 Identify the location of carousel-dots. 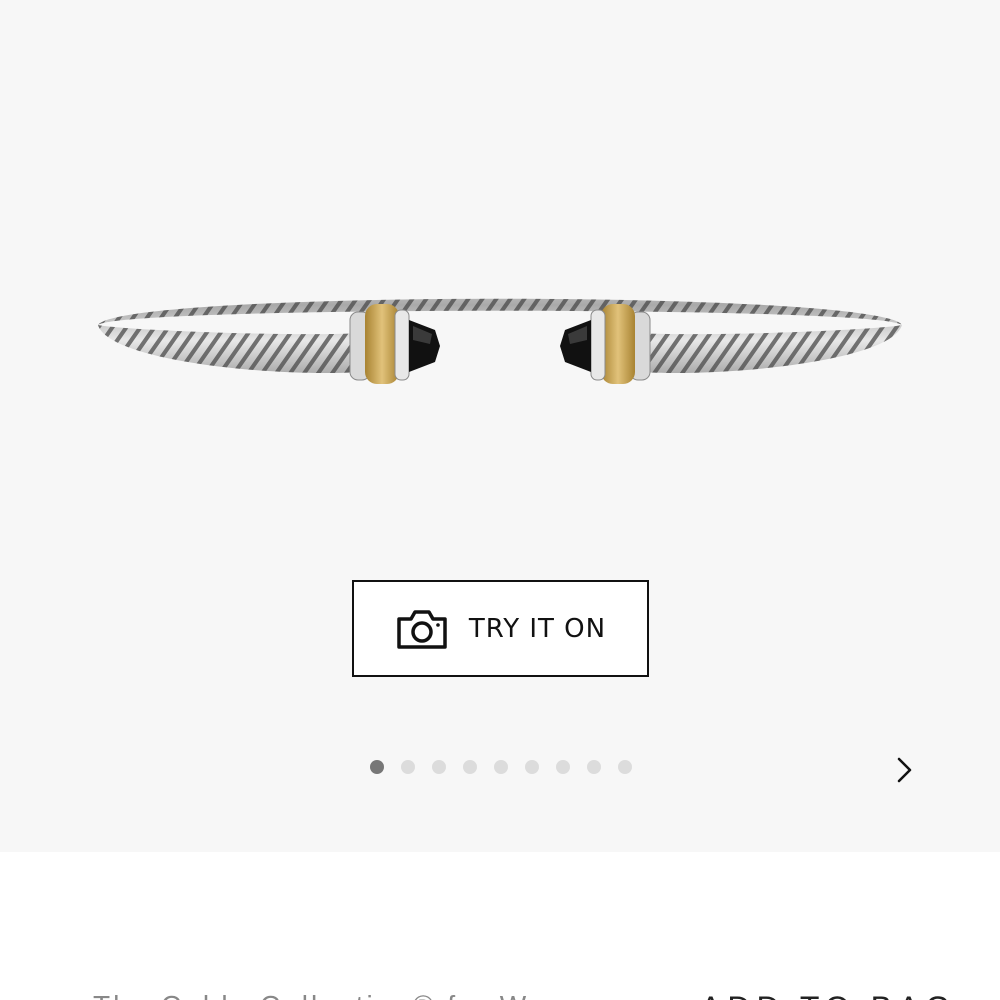
(501, 767).